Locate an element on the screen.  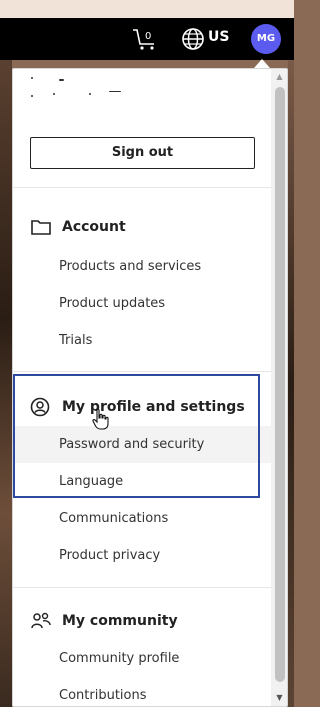
menu-item-contributions: Contributions is located at coordinates (142, 691).